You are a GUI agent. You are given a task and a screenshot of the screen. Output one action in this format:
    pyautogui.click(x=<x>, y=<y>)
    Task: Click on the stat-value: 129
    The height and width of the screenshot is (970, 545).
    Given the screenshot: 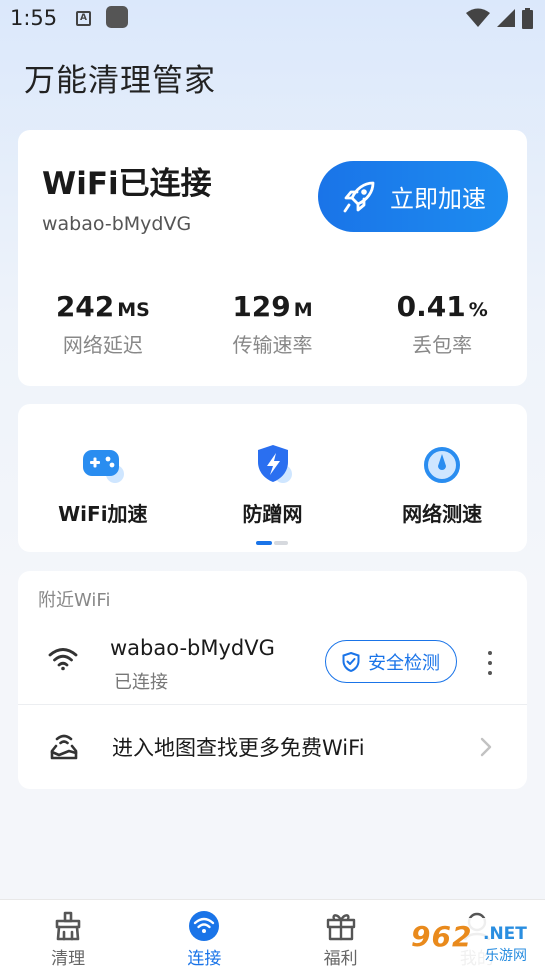 What is the action you would take?
    pyautogui.click(x=261, y=306)
    